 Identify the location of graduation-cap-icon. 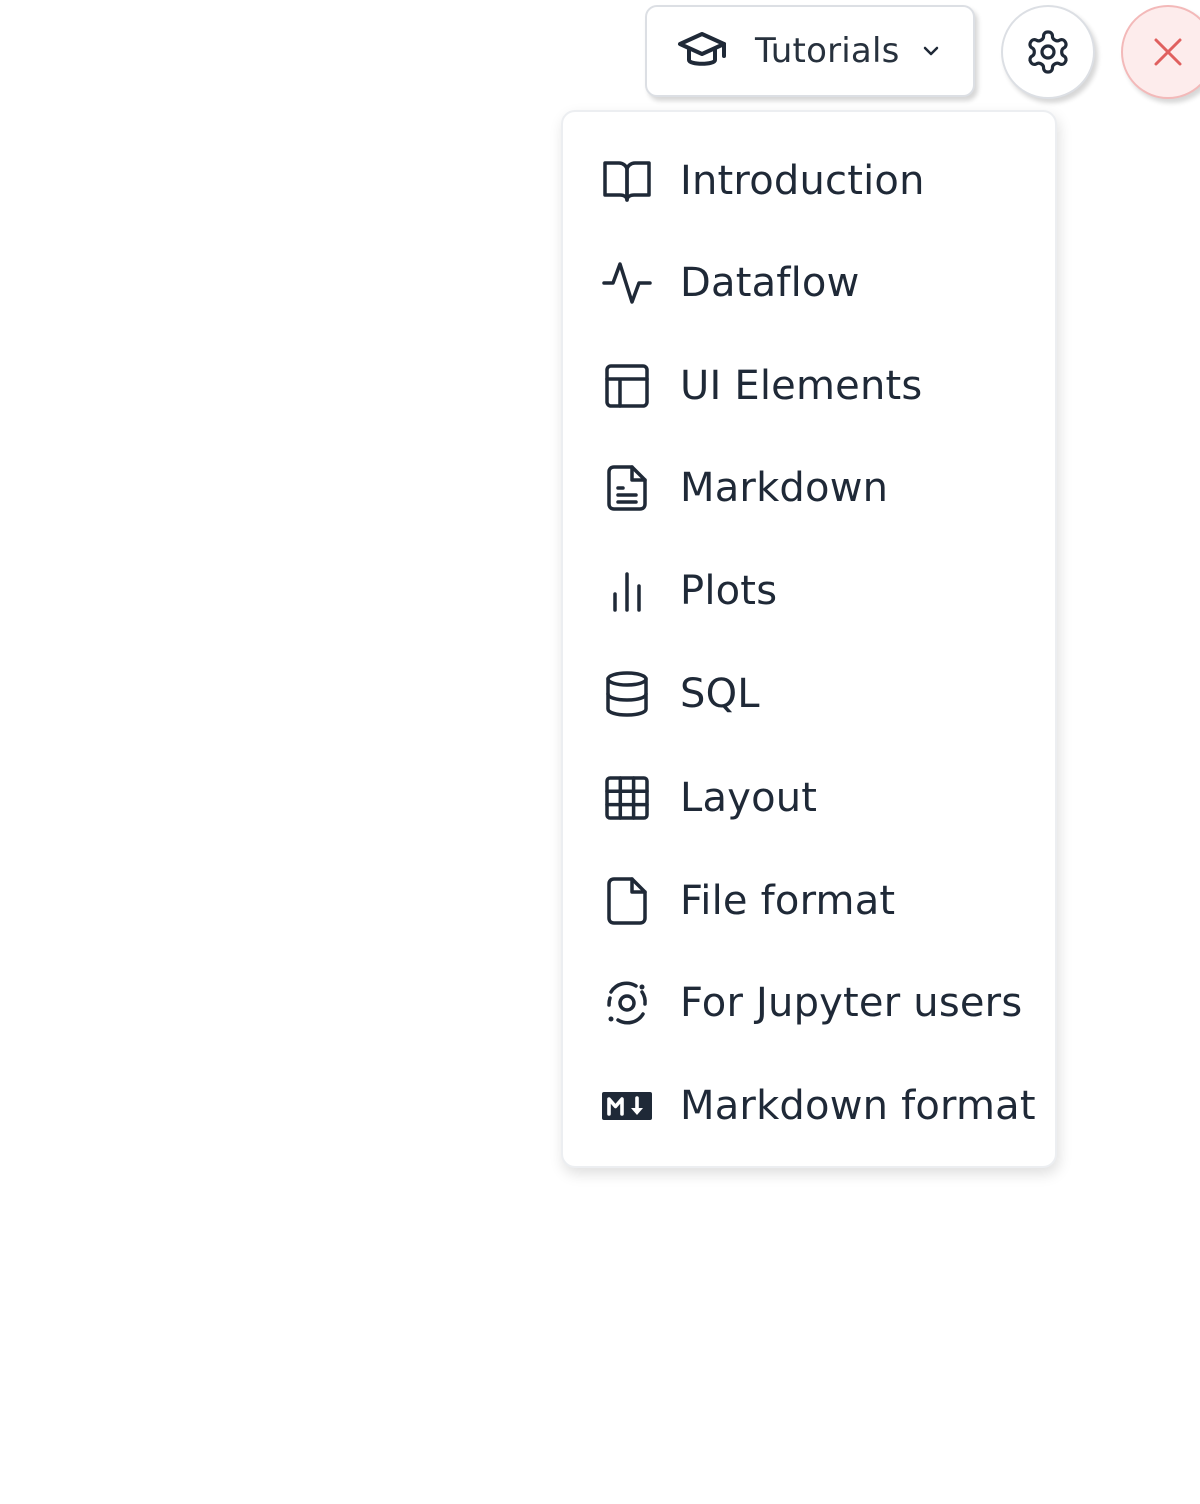
(702, 51).